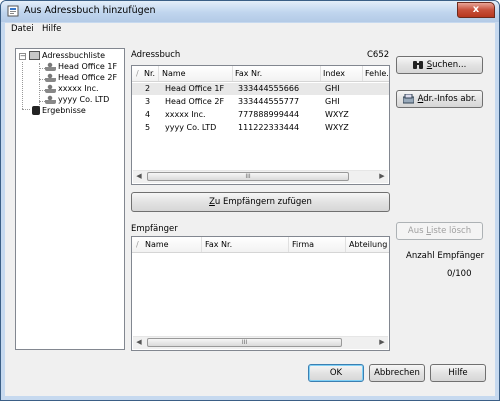  I want to click on cancel-button: Abbrechen, so click(397, 373).